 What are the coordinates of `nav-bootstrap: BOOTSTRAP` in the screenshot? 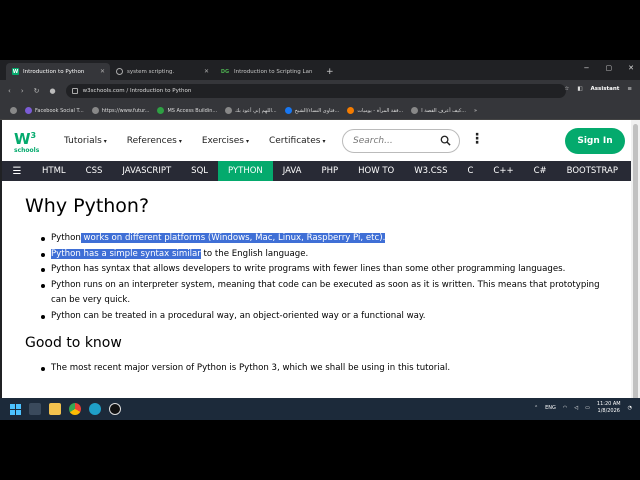 It's located at (592, 171).